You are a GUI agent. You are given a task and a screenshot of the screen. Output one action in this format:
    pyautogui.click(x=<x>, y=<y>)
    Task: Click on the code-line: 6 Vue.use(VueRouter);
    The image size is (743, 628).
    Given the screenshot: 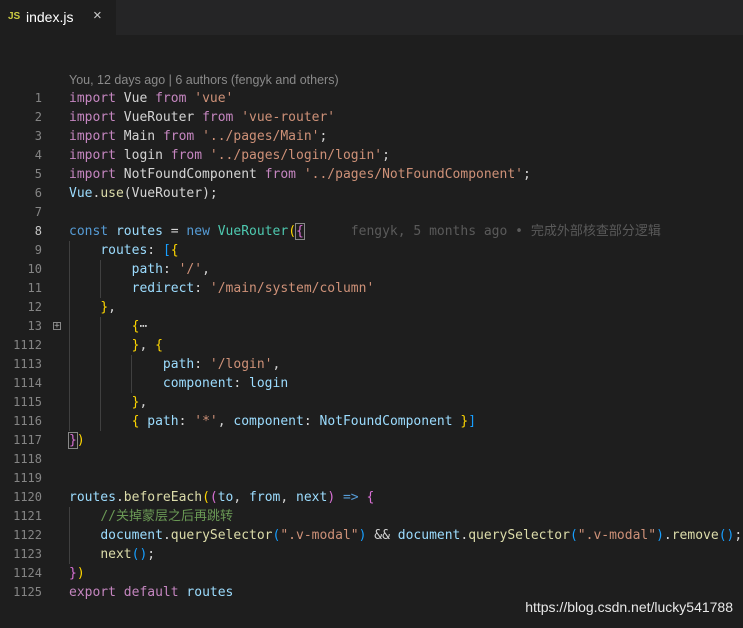 What is the action you would take?
    pyautogui.click(x=371, y=193)
    